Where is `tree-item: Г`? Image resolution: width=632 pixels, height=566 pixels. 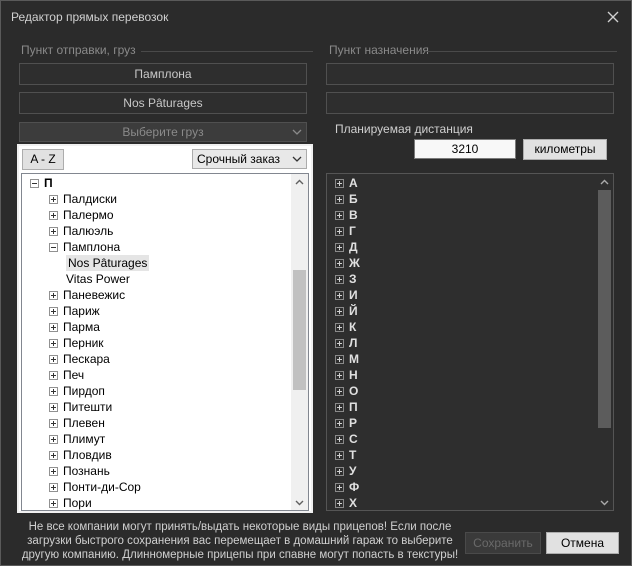
tree-item: Г is located at coordinates (462, 231).